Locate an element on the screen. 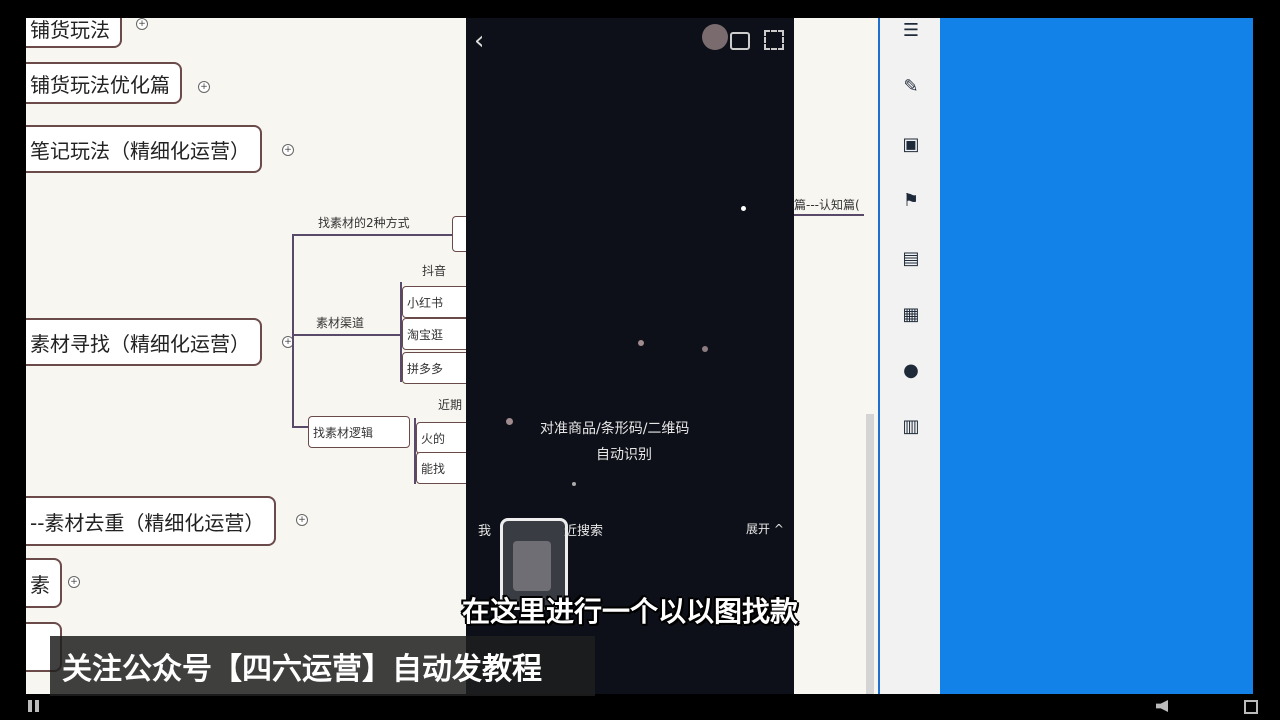 The height and width of the screenshot is (720, 1280). subnode-box is located at coordinates (459, 234).